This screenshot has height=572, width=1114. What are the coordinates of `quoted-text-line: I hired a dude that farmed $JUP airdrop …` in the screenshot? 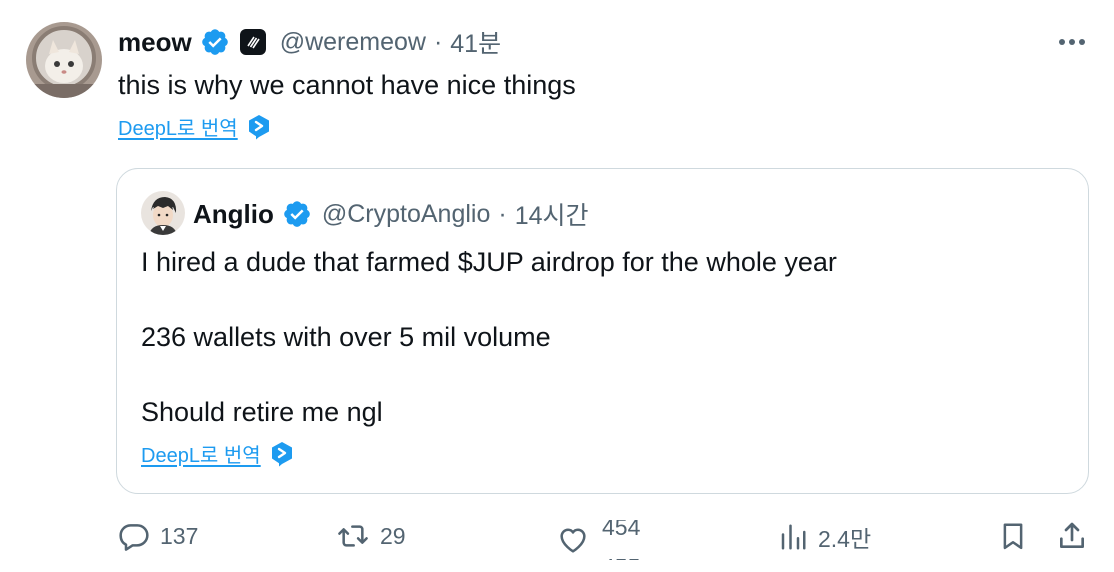 It's located at (489, 262).